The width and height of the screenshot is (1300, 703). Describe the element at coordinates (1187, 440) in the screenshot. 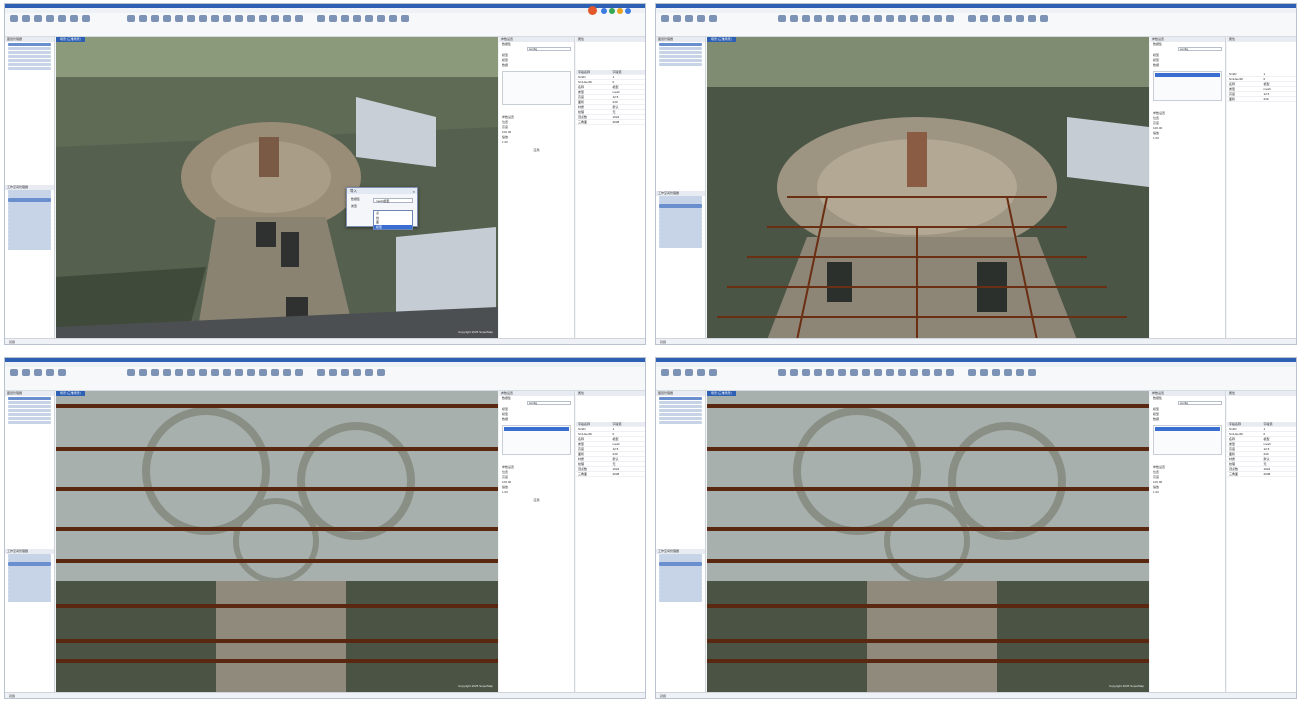

I see `list-box` at that location.